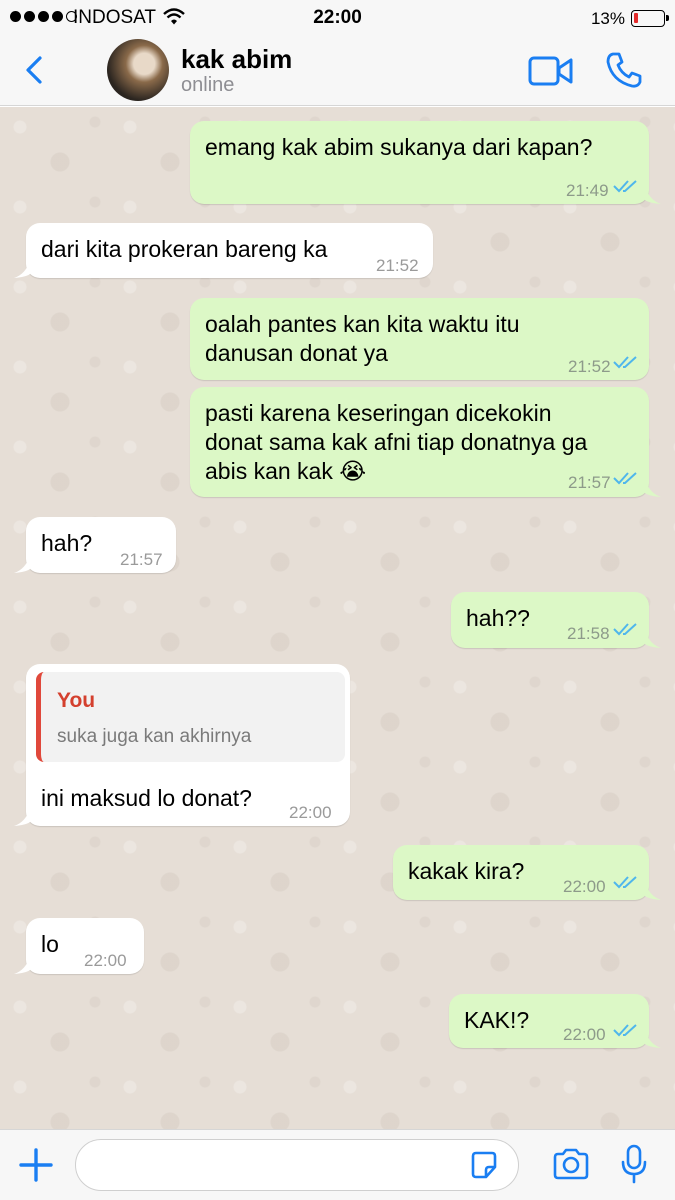  What do you see at coordinates (76, 700) in the screenshot?
I see `quoted-message-author: You` at bounding box center [76, 700].